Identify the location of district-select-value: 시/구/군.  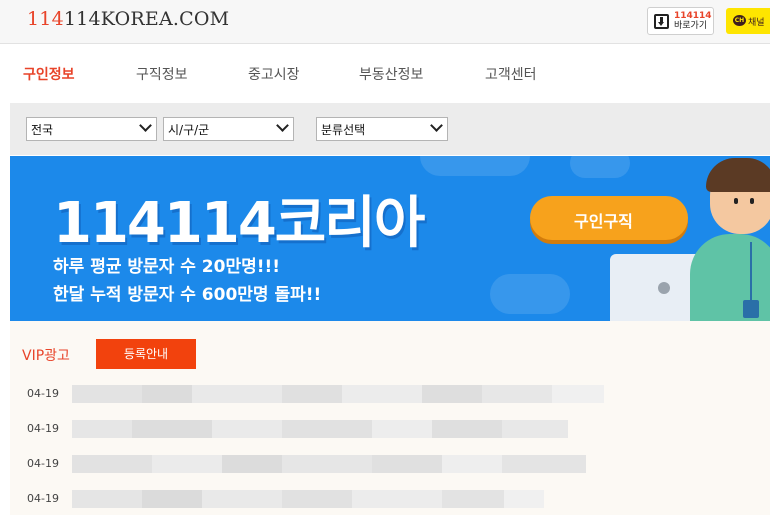
(189, 130).